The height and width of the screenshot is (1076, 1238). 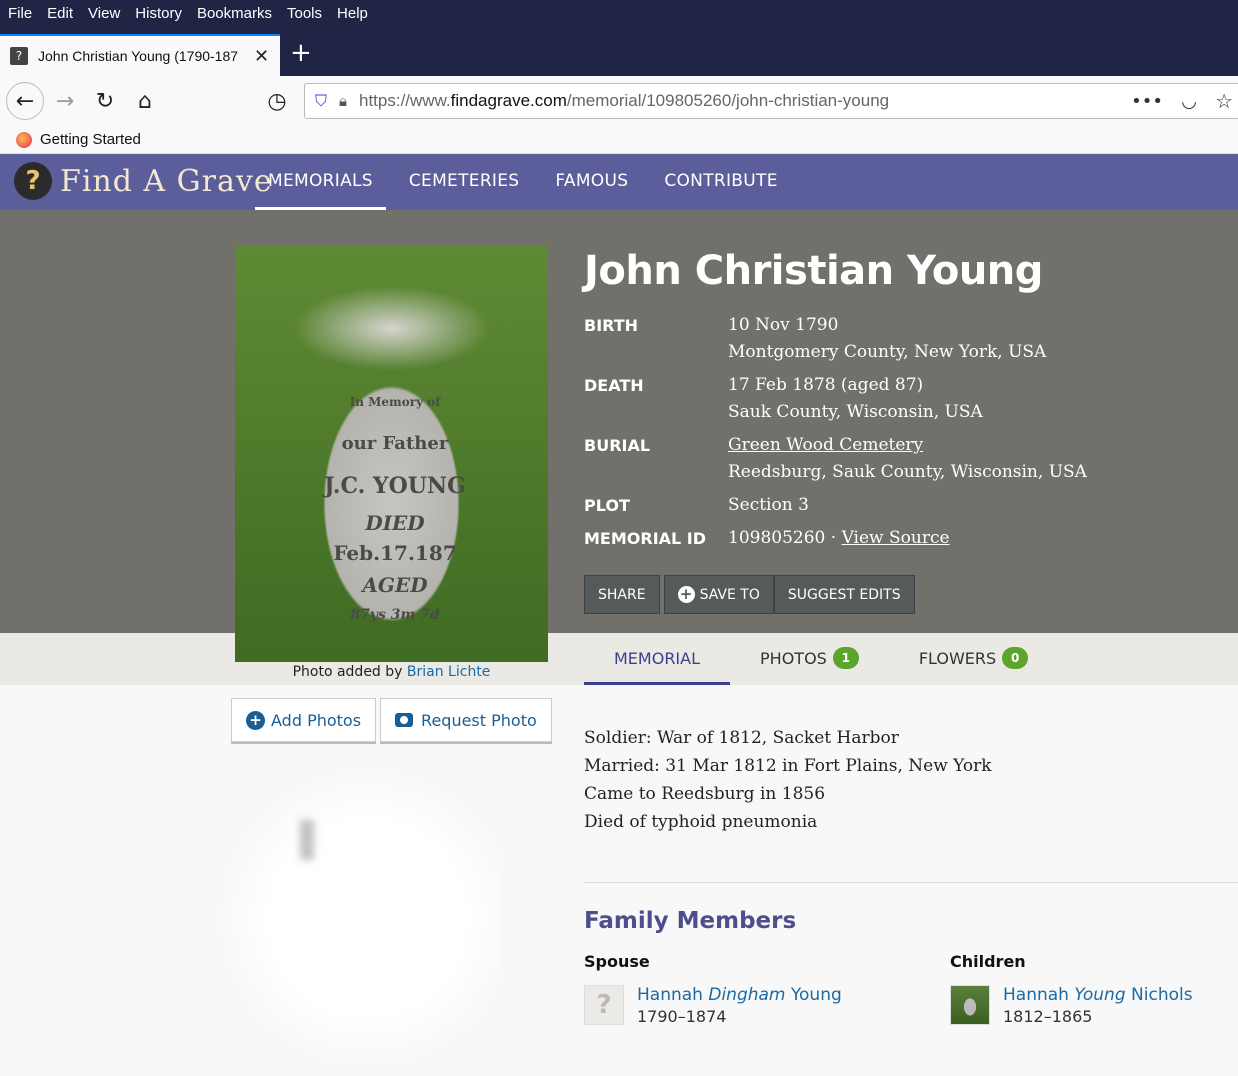 What do you see at coordinates (25, 101) in the screenshot?
I see `back-arrow-icon: ←` at bounding box center [25, 101].